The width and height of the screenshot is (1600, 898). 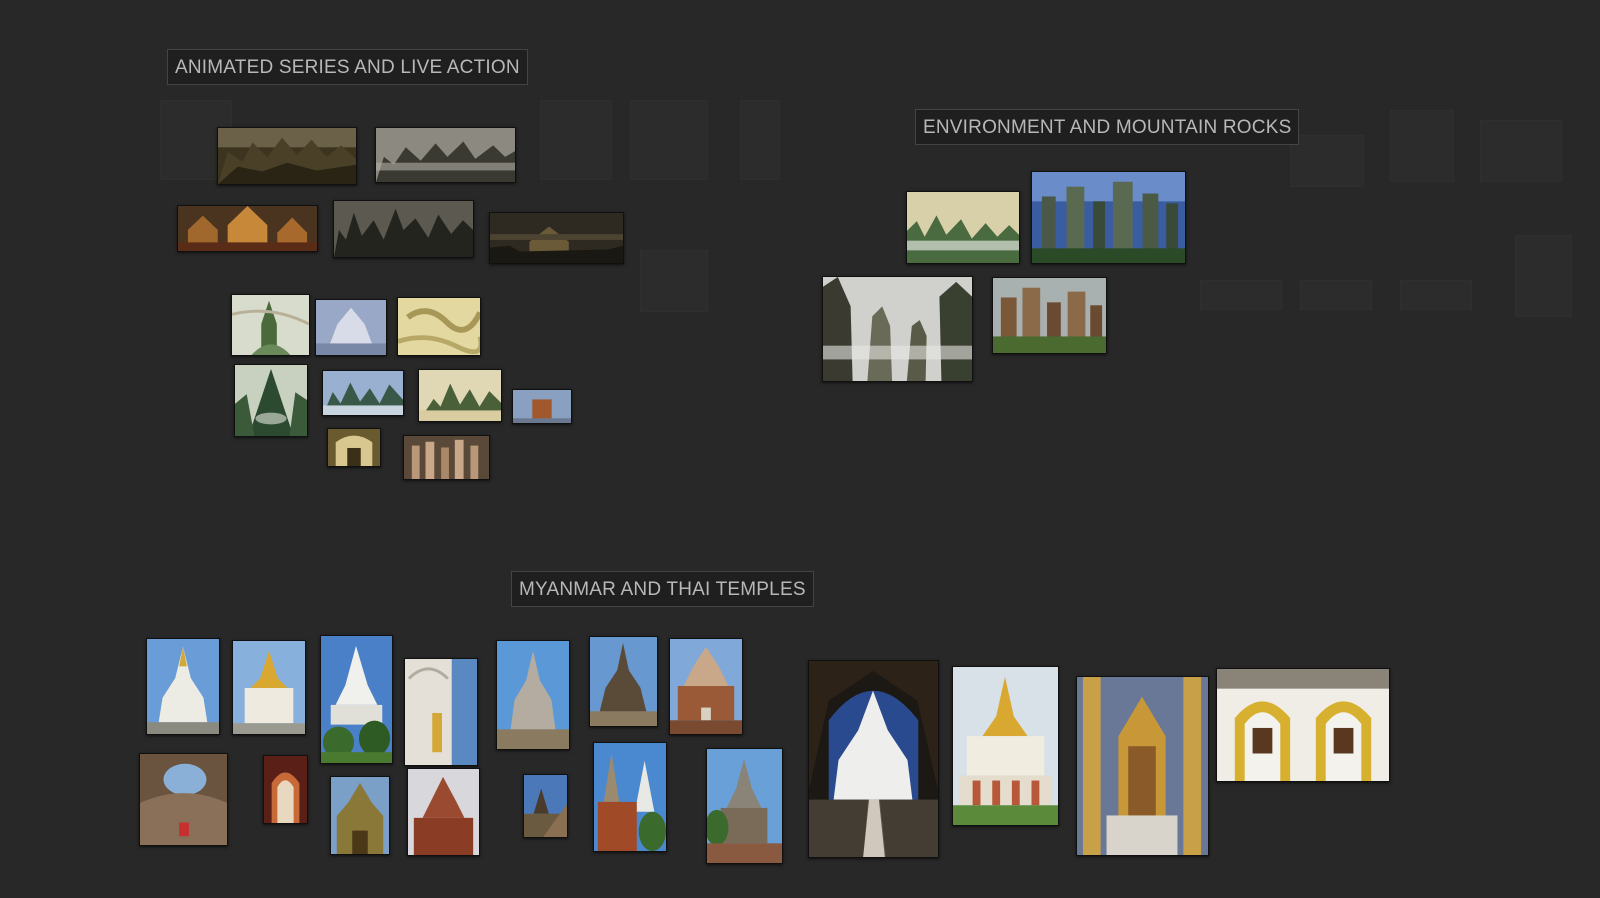 I want to click on image-golden-thai-temple, so click(x=1005, y=746).